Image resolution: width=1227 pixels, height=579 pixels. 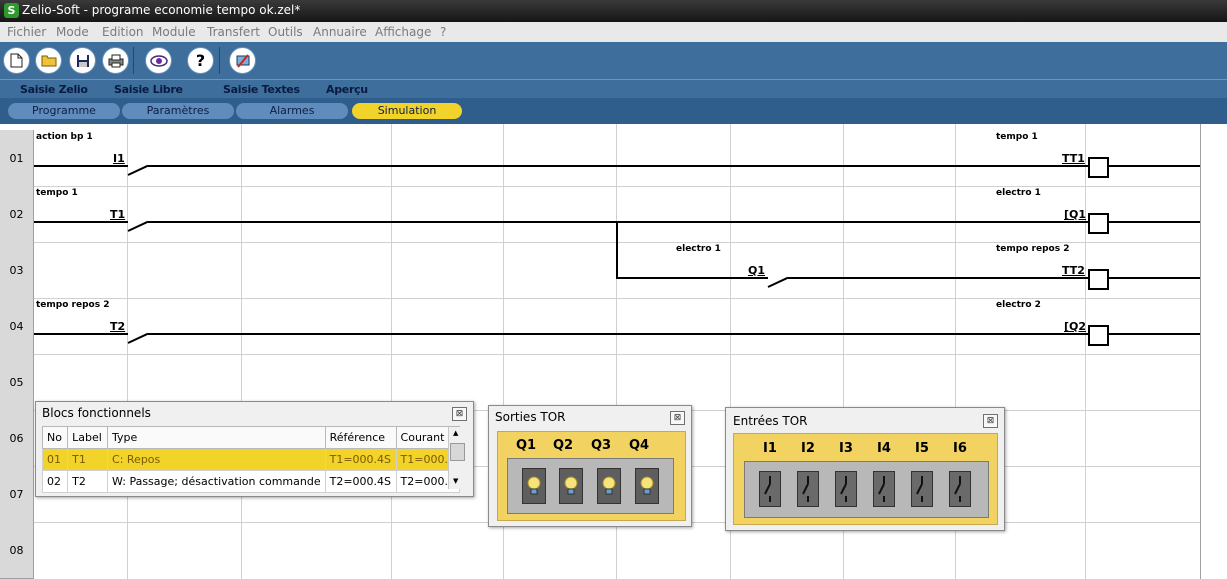 What do you see at coordinates (174, 32) in the screenshot?
I see `menu-module: Module` at bounding box center [174, 32].